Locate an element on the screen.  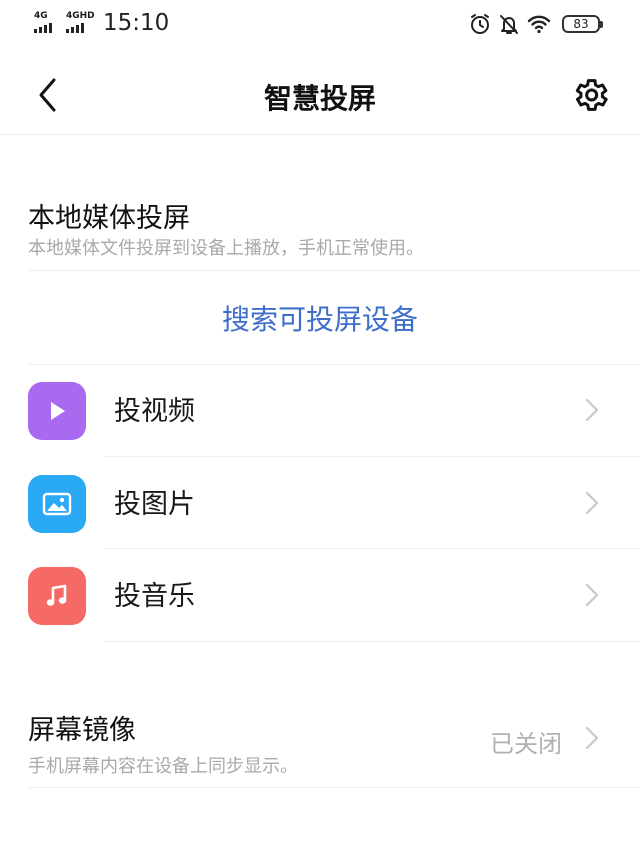
local-media-subtitle: 本地媒体文件投屏到设备上播放，手机正常使用。 is located at coordinates (226, 248).